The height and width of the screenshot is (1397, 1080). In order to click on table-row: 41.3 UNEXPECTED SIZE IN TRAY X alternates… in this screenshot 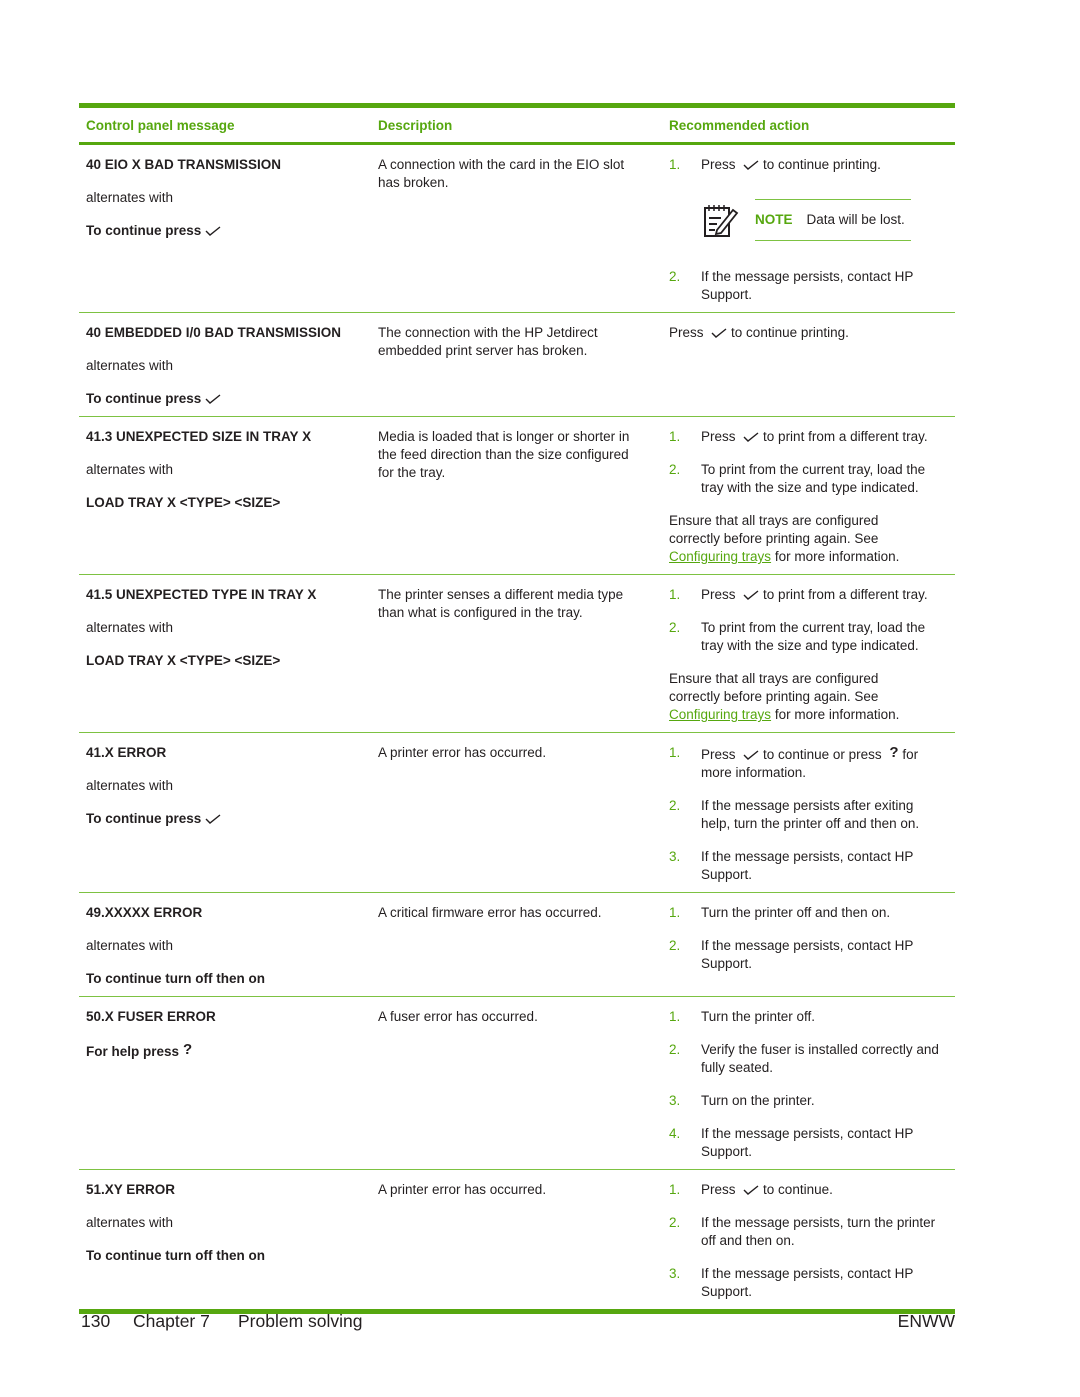, I will do `click(517, 496)`.